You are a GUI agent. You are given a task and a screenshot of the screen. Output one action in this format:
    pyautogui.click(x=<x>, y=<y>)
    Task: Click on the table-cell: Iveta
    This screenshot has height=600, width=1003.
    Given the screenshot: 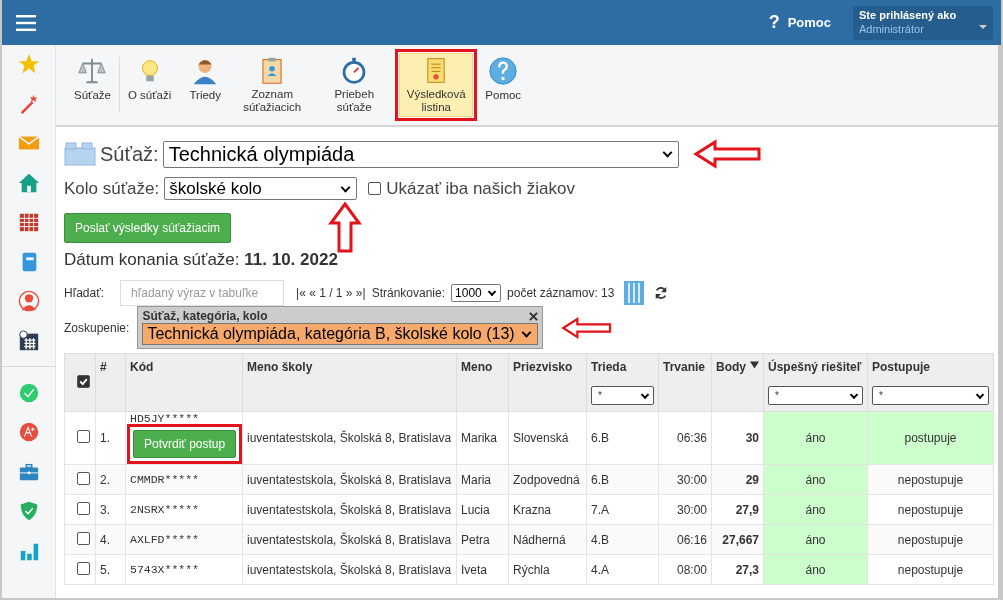 What is the action you would take?
    pyautogui.click(x=482, y=569)
    